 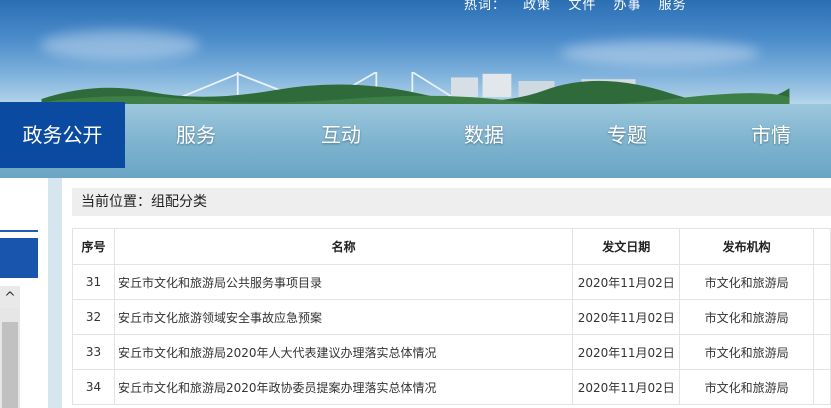 I want to click on document-title-link: 安丘市文化和旅游局公共服务事项目录, so click(x=343, y=282).